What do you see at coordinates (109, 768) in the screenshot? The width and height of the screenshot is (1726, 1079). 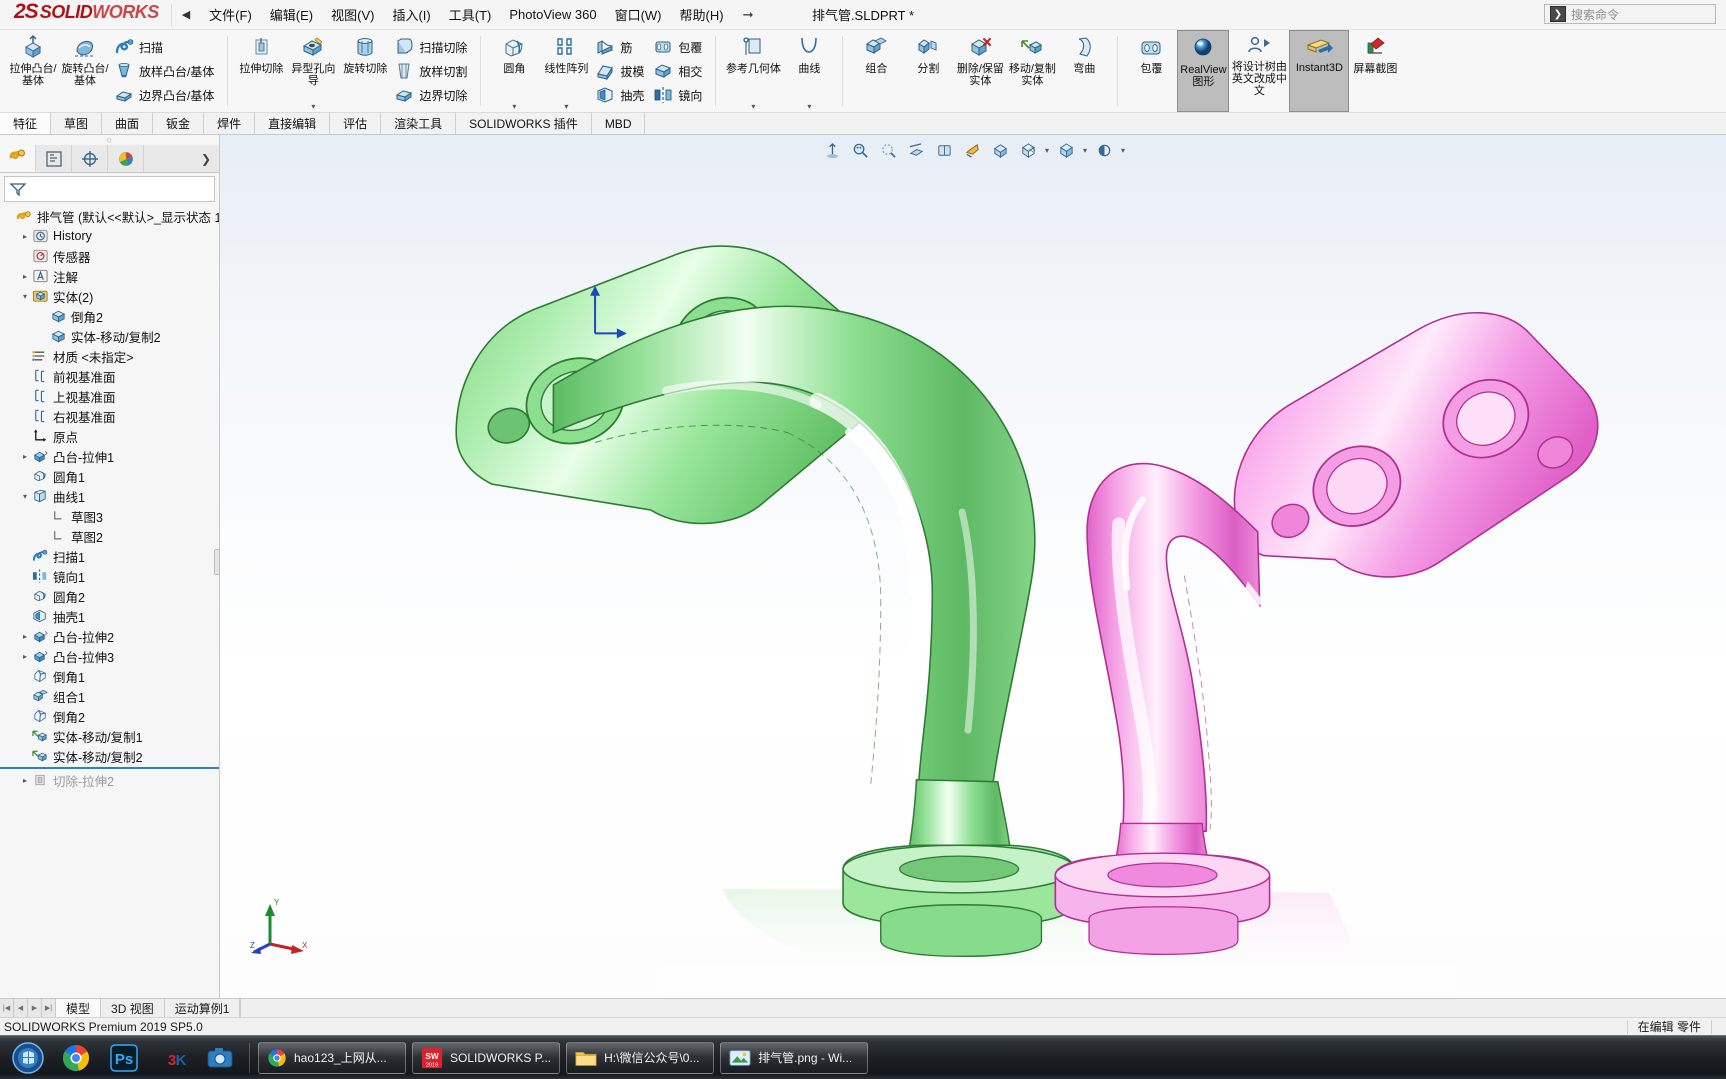 I see `rollback-bar` at bounding box center [109, 768].